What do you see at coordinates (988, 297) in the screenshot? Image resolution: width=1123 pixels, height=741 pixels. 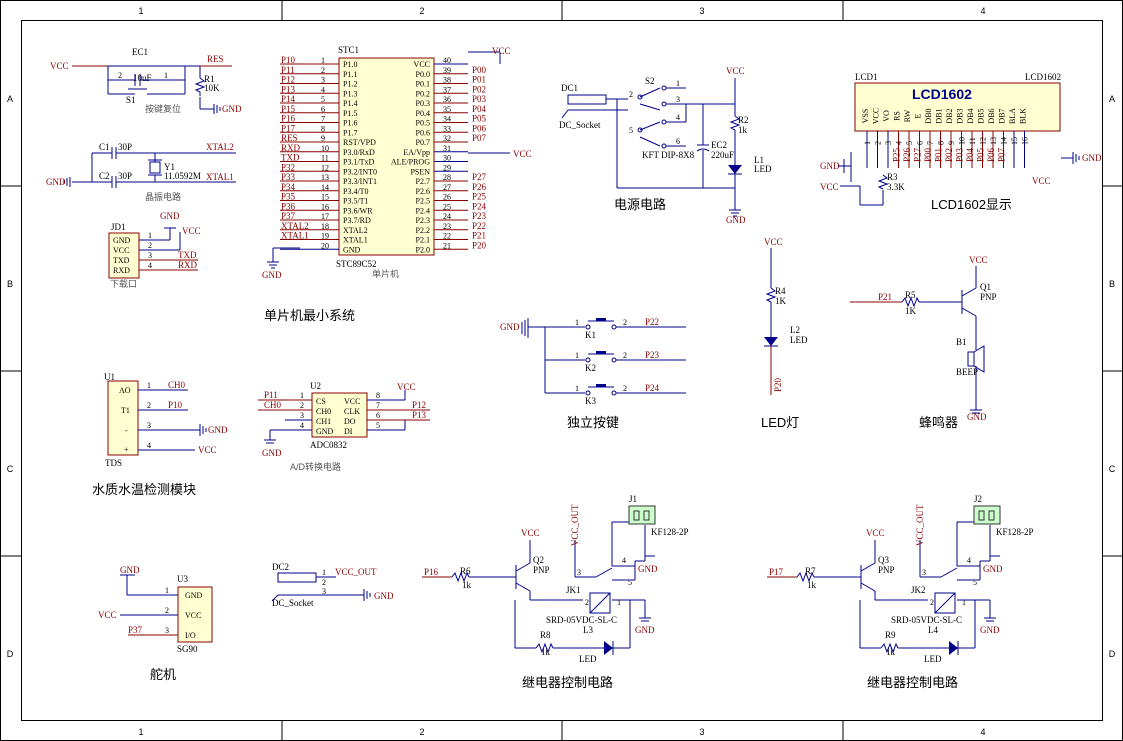 I see `q1-value: PNP` at bounding box center [988, 297].